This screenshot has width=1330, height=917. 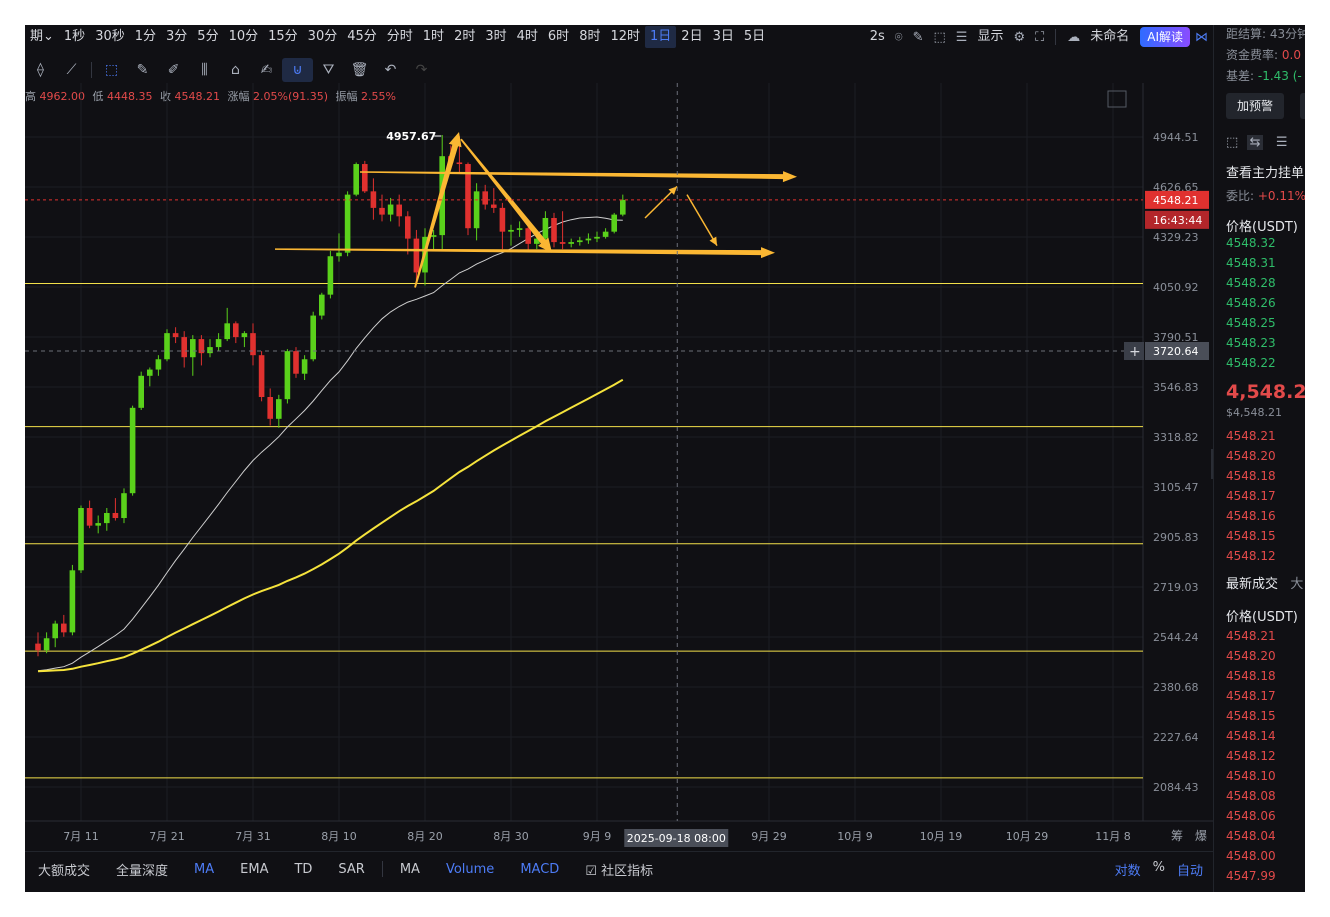 I want to click on fullscreen-icon: ⛶, so click(x=1039, y=37).